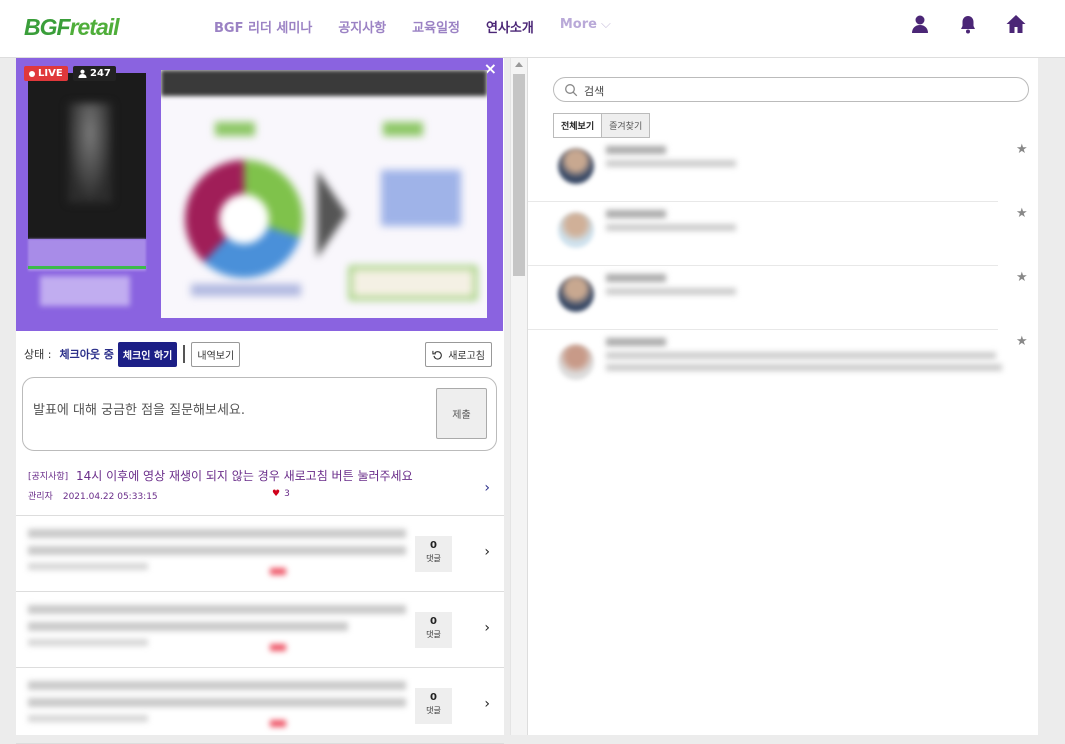 This screenshot has width=1065, height=744. I want to click on refresh-button: 새로고침, so click(458, 354).